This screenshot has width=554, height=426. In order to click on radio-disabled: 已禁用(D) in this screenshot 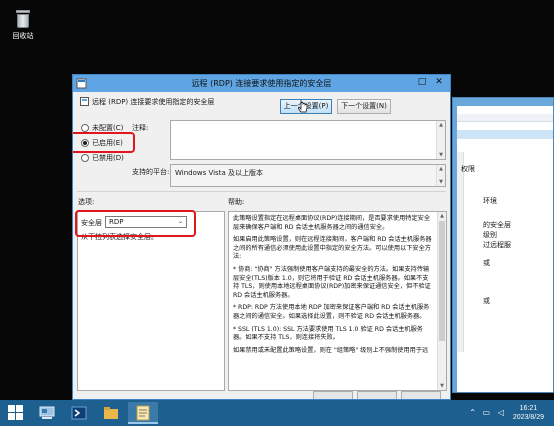, I will do `click(102, 158)`.